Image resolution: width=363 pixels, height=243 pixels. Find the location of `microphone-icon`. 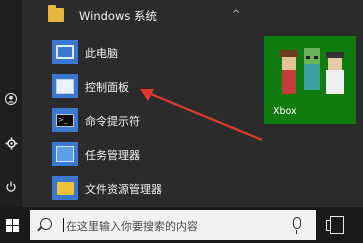

microphone-icon is located at coordinates (297, 225).